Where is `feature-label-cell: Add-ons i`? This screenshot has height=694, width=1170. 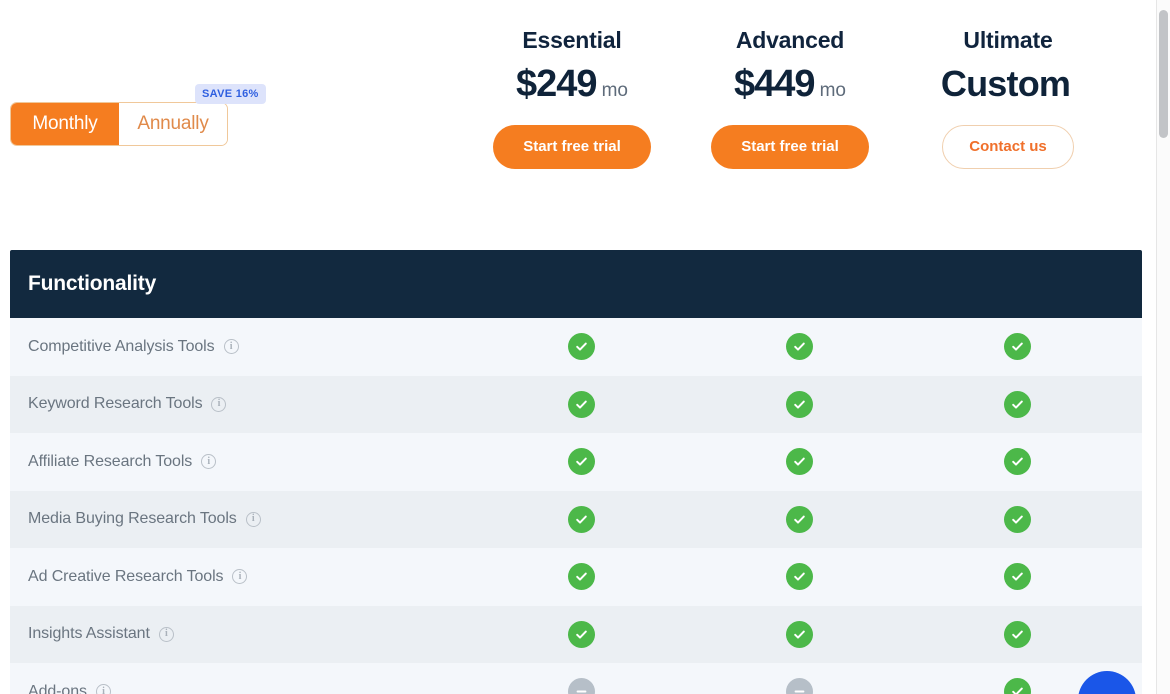 feature-label-cell: Add-ons i is located at coordinates (241, 688).